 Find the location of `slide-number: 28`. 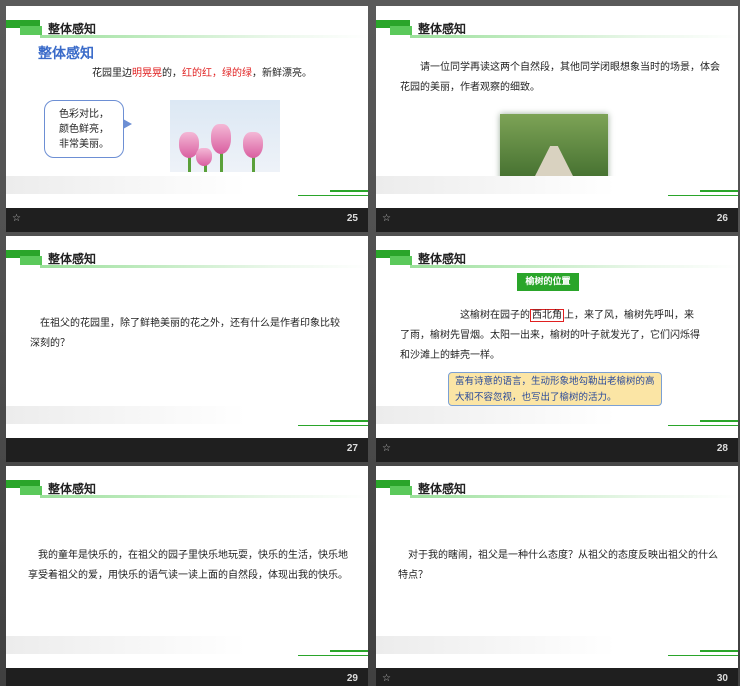

slide-number: 28 is located at coordinates (722, 448).